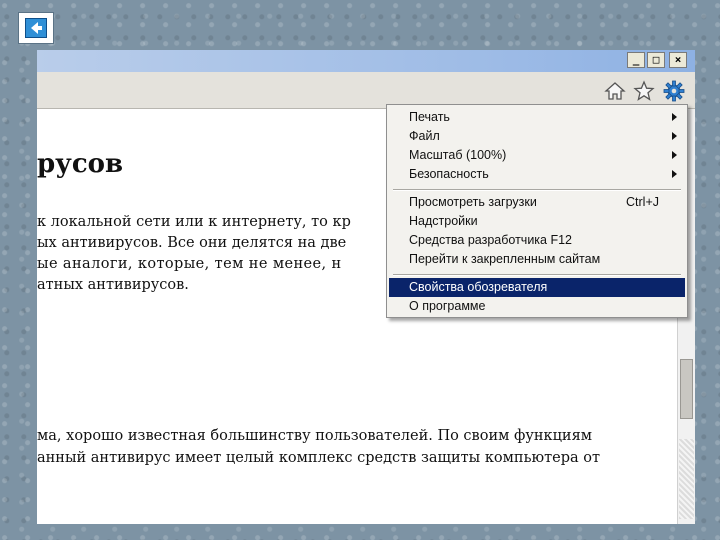  What do you see at coordinates (686, 389) in the screenshot?
I see `scrollbar-thumb` at bounding box center [686, 389].